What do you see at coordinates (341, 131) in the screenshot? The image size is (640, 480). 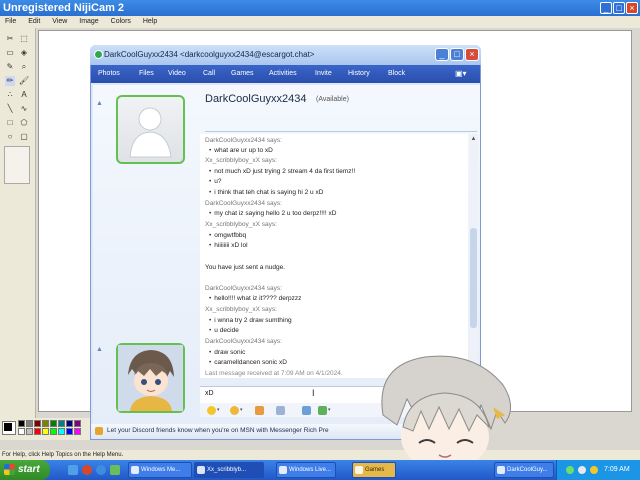 I see `header-divider` at bounding box center [341, 131].